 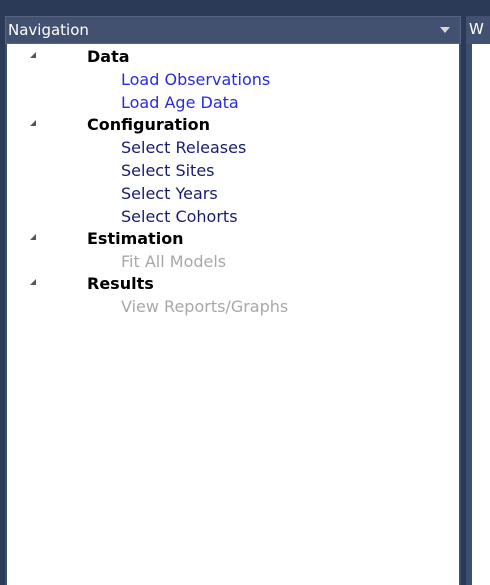 What do you see at coordinates (149, 124) in the screenshot?
I see `group-label: Configuration` at bounding box center [149, 124].